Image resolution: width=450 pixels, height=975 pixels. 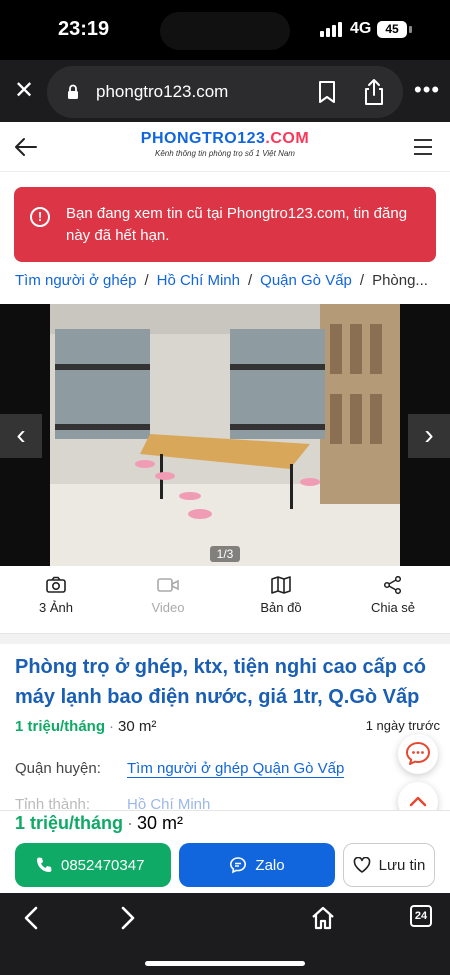 I want to click on camera-icon, so click(x=56, y=584).